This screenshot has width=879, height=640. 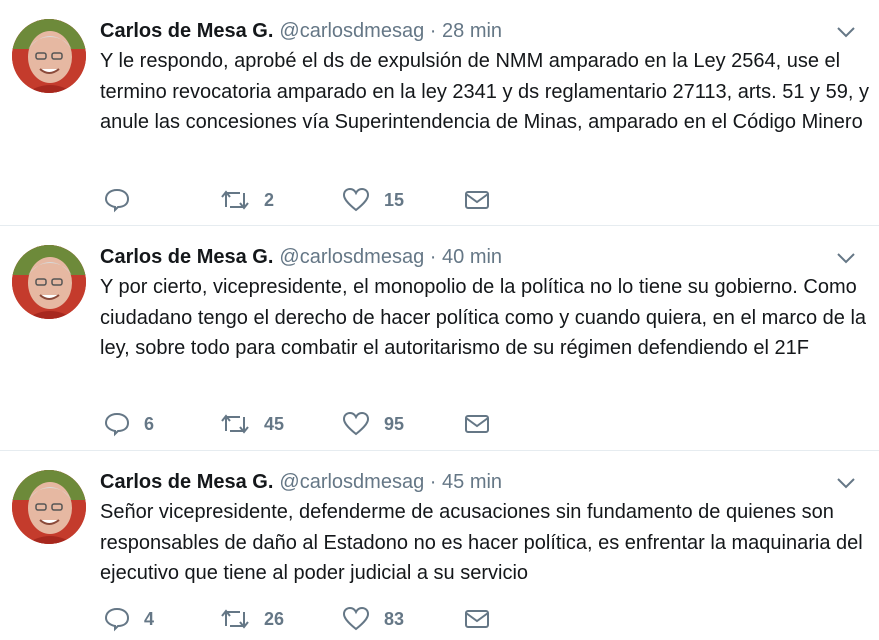 I want to click on like-count: 15, so click(x=394, y=199).